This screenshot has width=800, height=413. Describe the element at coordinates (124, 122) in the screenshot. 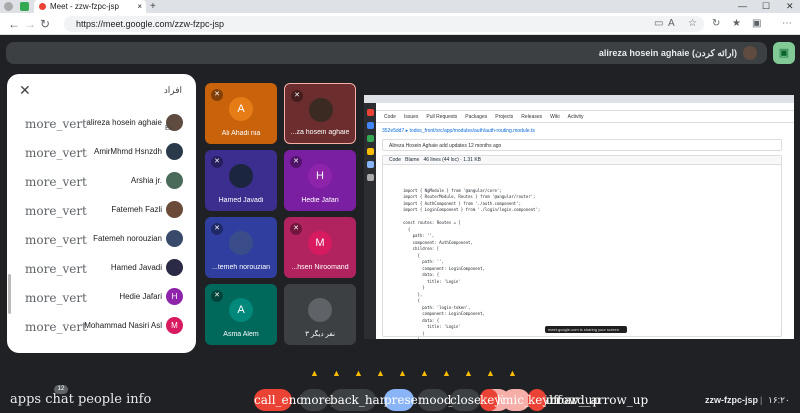

I see `participant-name: alireza hosein aghaie` at that location.